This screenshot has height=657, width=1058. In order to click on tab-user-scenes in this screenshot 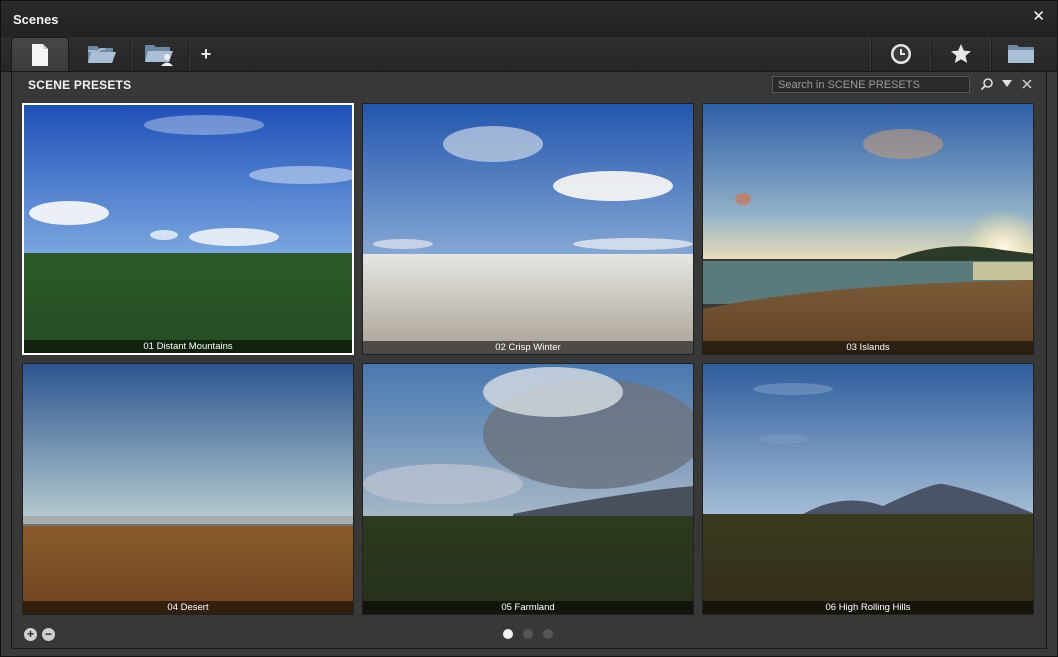, I will do `click(160, 54)`.